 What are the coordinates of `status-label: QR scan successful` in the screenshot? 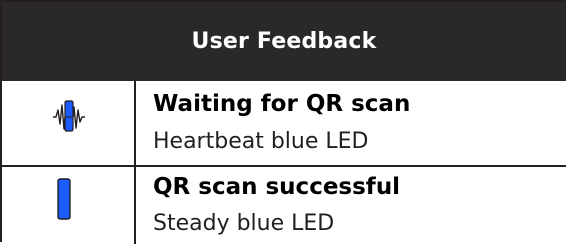 It's located at (277, 187).